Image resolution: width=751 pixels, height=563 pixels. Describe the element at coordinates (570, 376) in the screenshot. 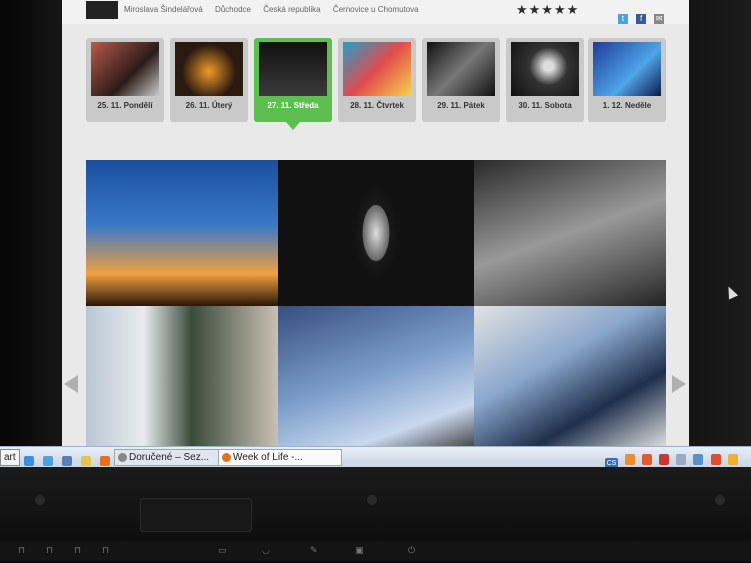

I see `photo-car-windshield` at that location.